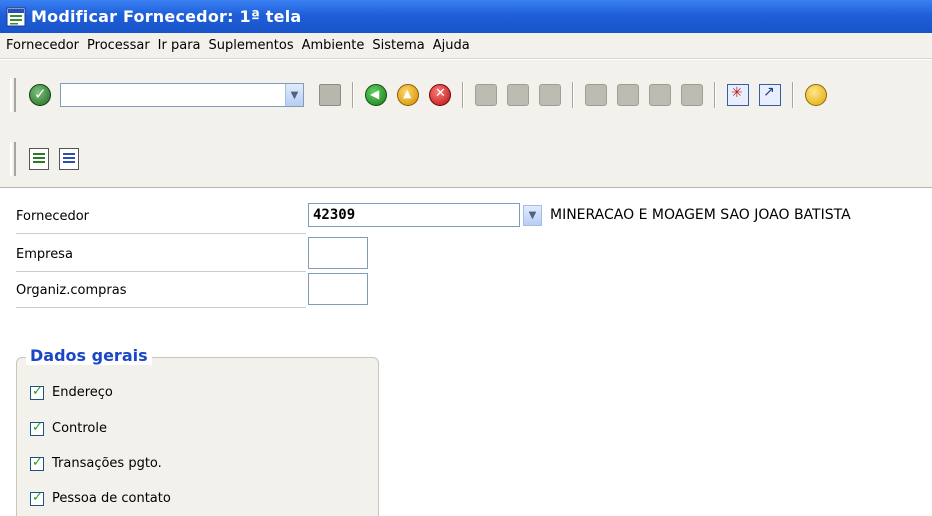  Describe the element at coordinates (161, 216) in the screenshot. I see `vendor-row: Fornecedor` at that location.